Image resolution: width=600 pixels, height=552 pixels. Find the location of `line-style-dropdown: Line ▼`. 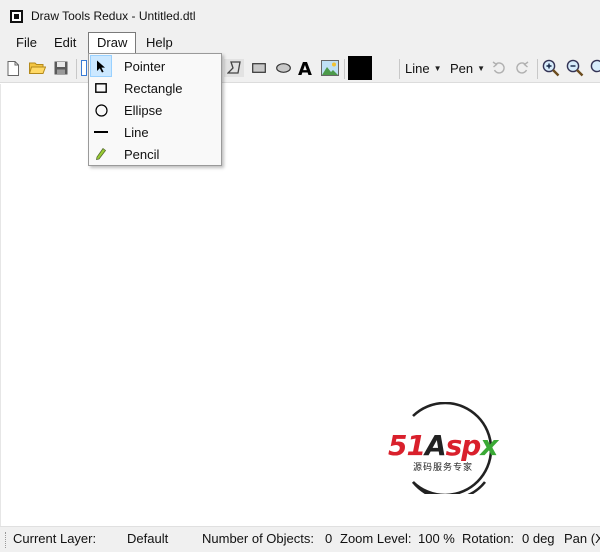

line-style-dropdown: Line ▼ is located at coordinates (425, 68).